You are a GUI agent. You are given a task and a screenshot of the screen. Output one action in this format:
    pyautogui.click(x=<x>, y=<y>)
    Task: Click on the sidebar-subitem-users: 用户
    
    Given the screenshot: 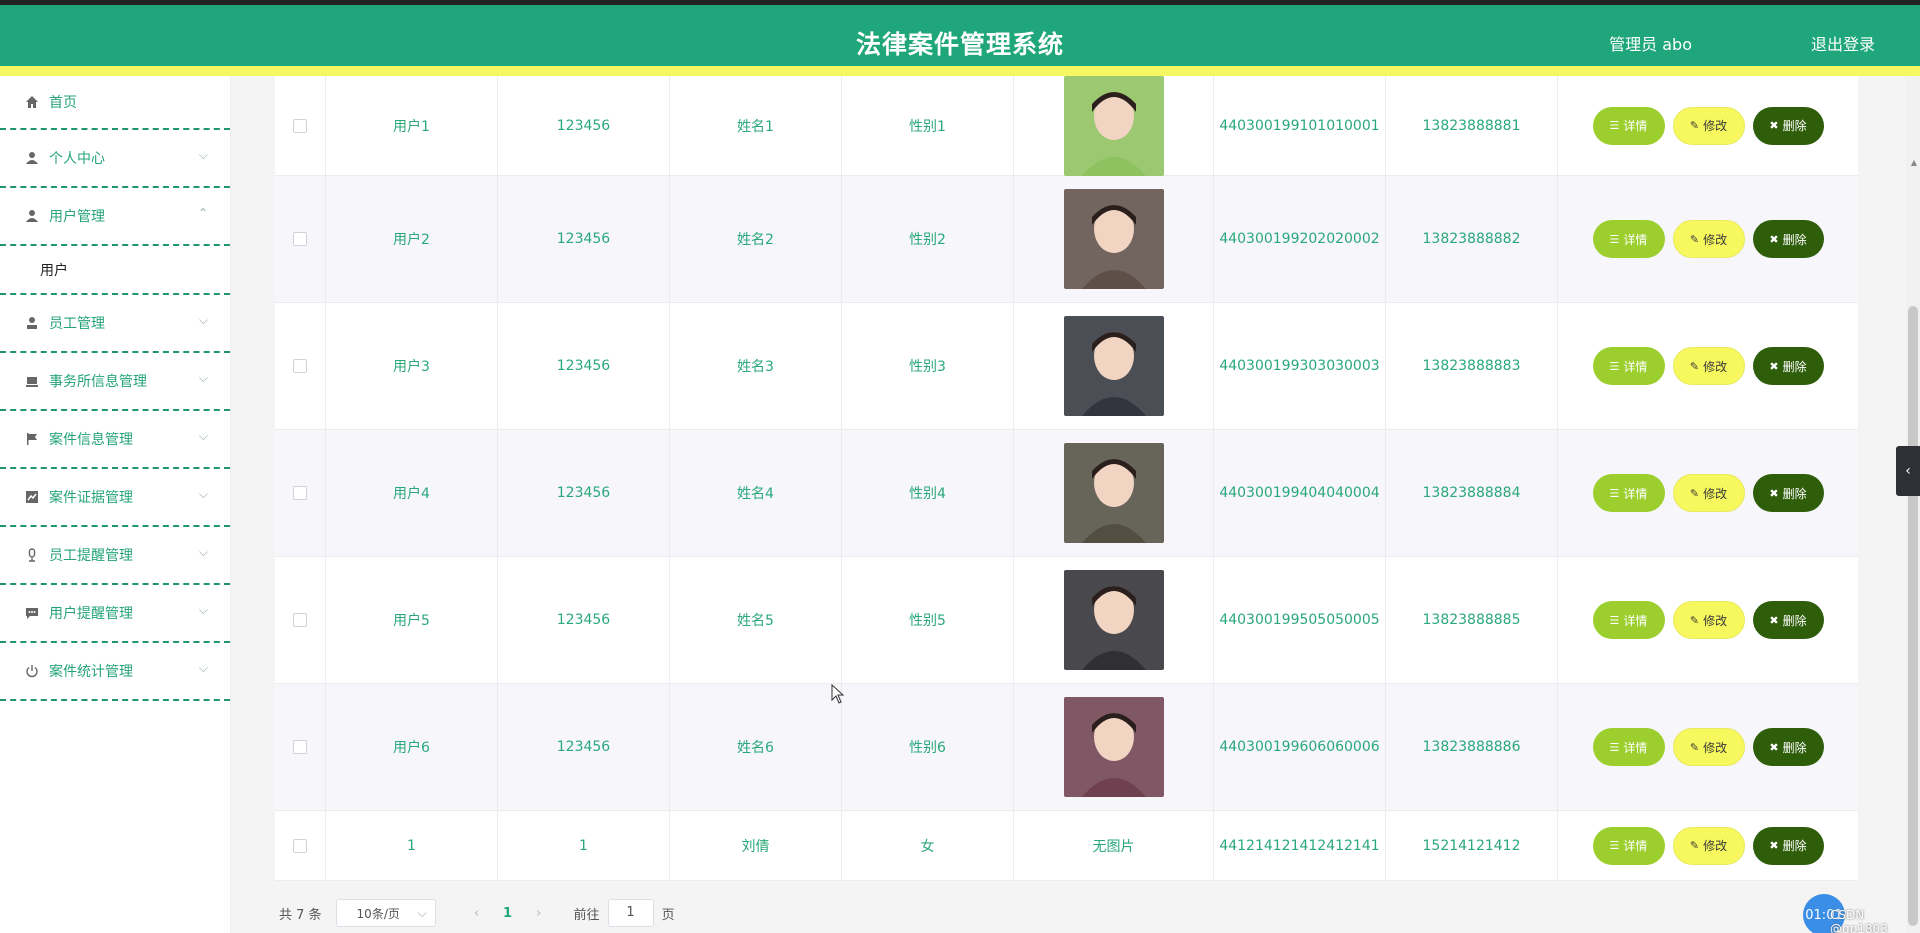 What is the action you would take?
    pyautogui.click(x=115, y=270)
    